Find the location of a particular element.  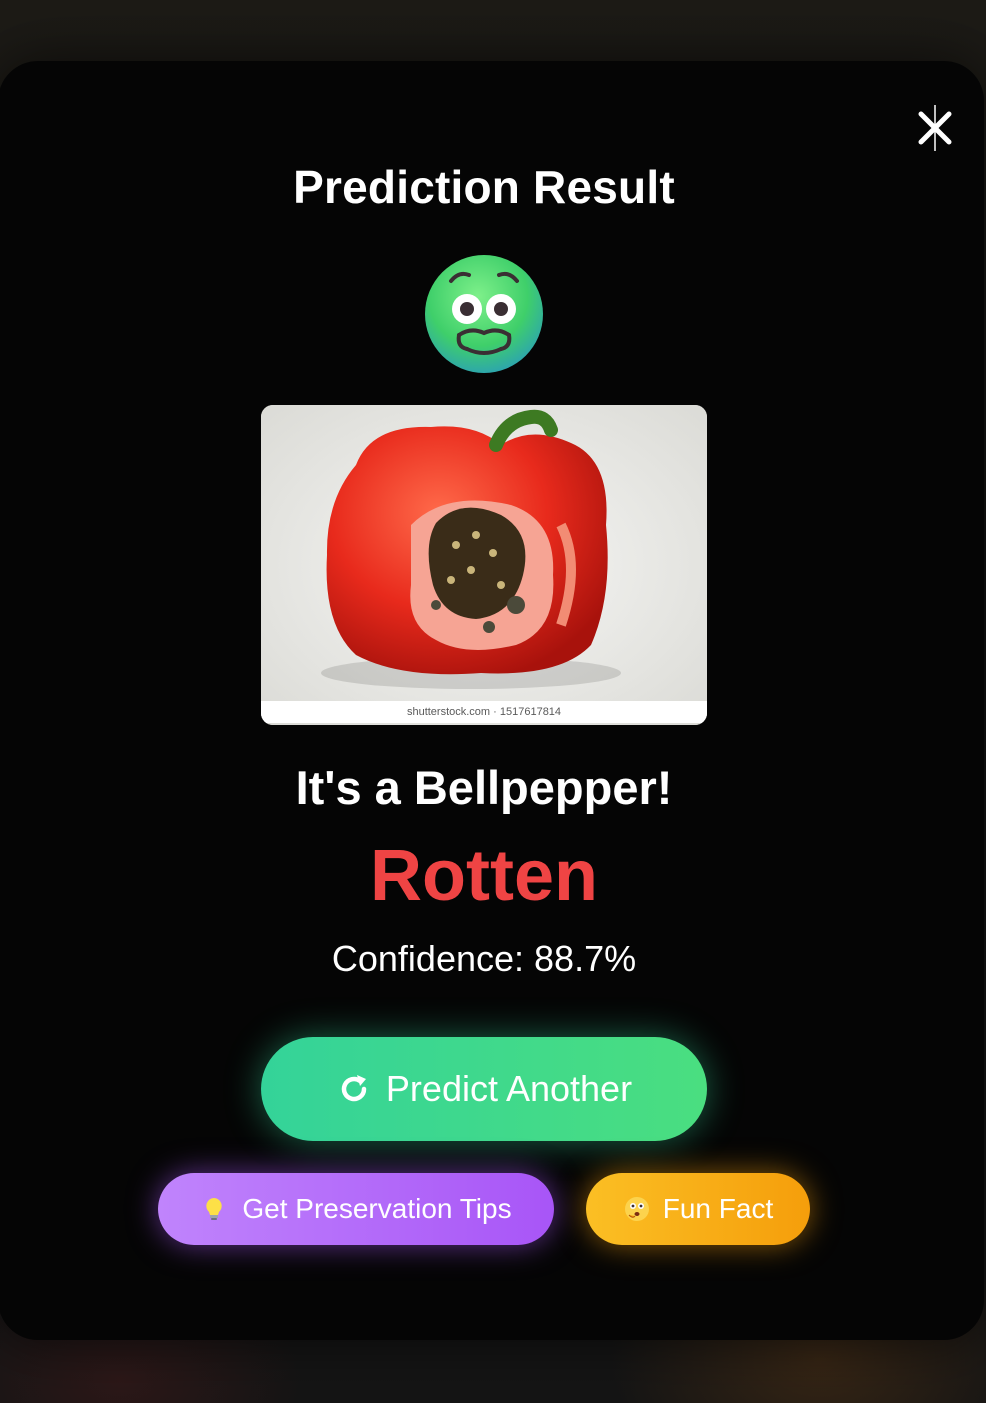

preservation-tips-label: Get Preservation Tips is located at coordinates (377, 1208).